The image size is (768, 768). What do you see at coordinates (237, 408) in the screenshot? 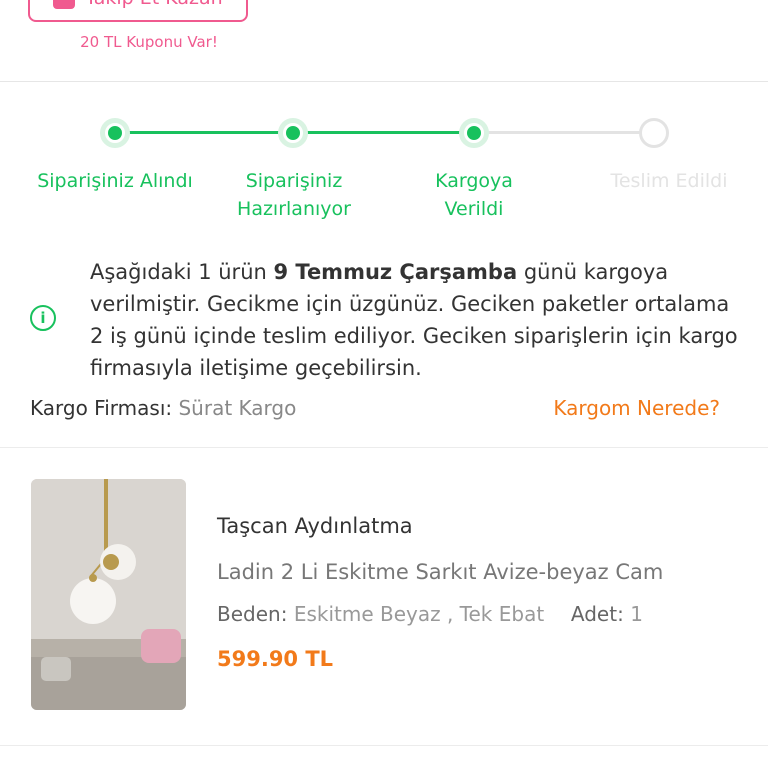
I see `cargo-value: Sürat Kargo` at bounding box center [237, 408].